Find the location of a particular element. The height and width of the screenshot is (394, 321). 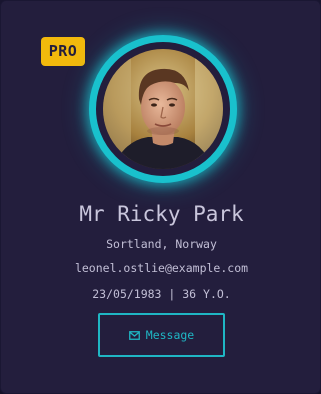

avatar is located at coordinates (163, 109).